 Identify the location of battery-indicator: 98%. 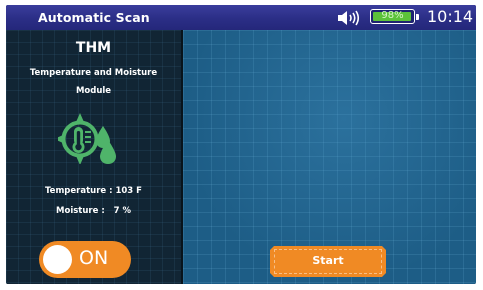
(392, 16).